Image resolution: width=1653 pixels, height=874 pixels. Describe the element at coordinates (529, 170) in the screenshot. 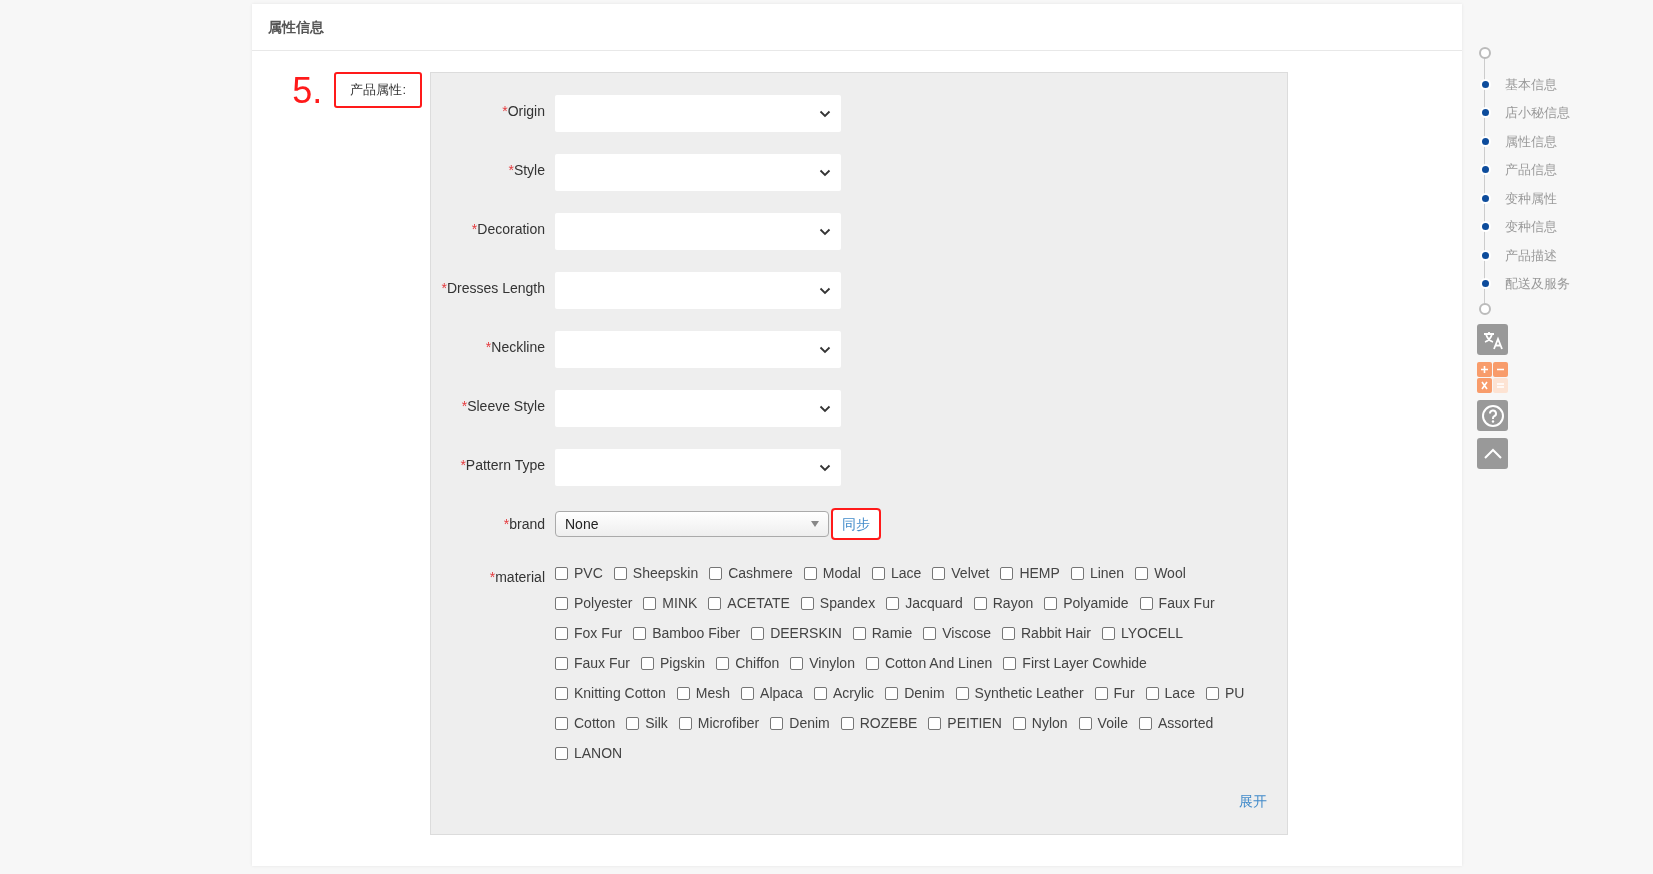

I see `field-label: Style` at that location.